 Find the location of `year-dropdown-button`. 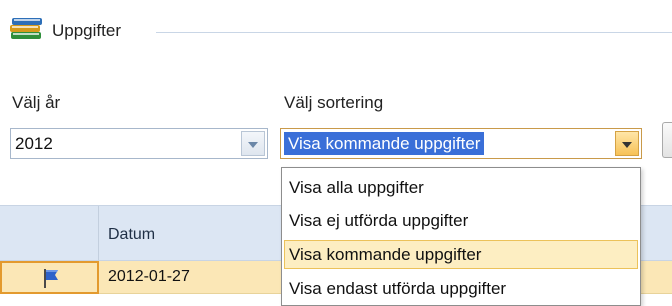

year-dropdown-button is located at coordinates (253, 143).